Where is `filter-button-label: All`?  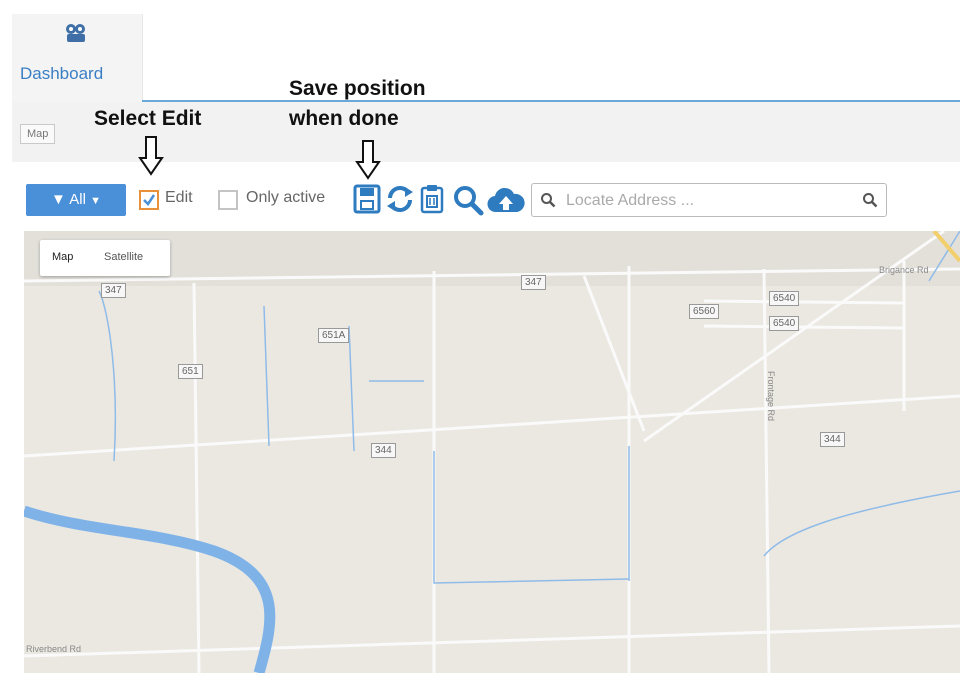
filter-button-label: All is located at coordinates (77, 199).